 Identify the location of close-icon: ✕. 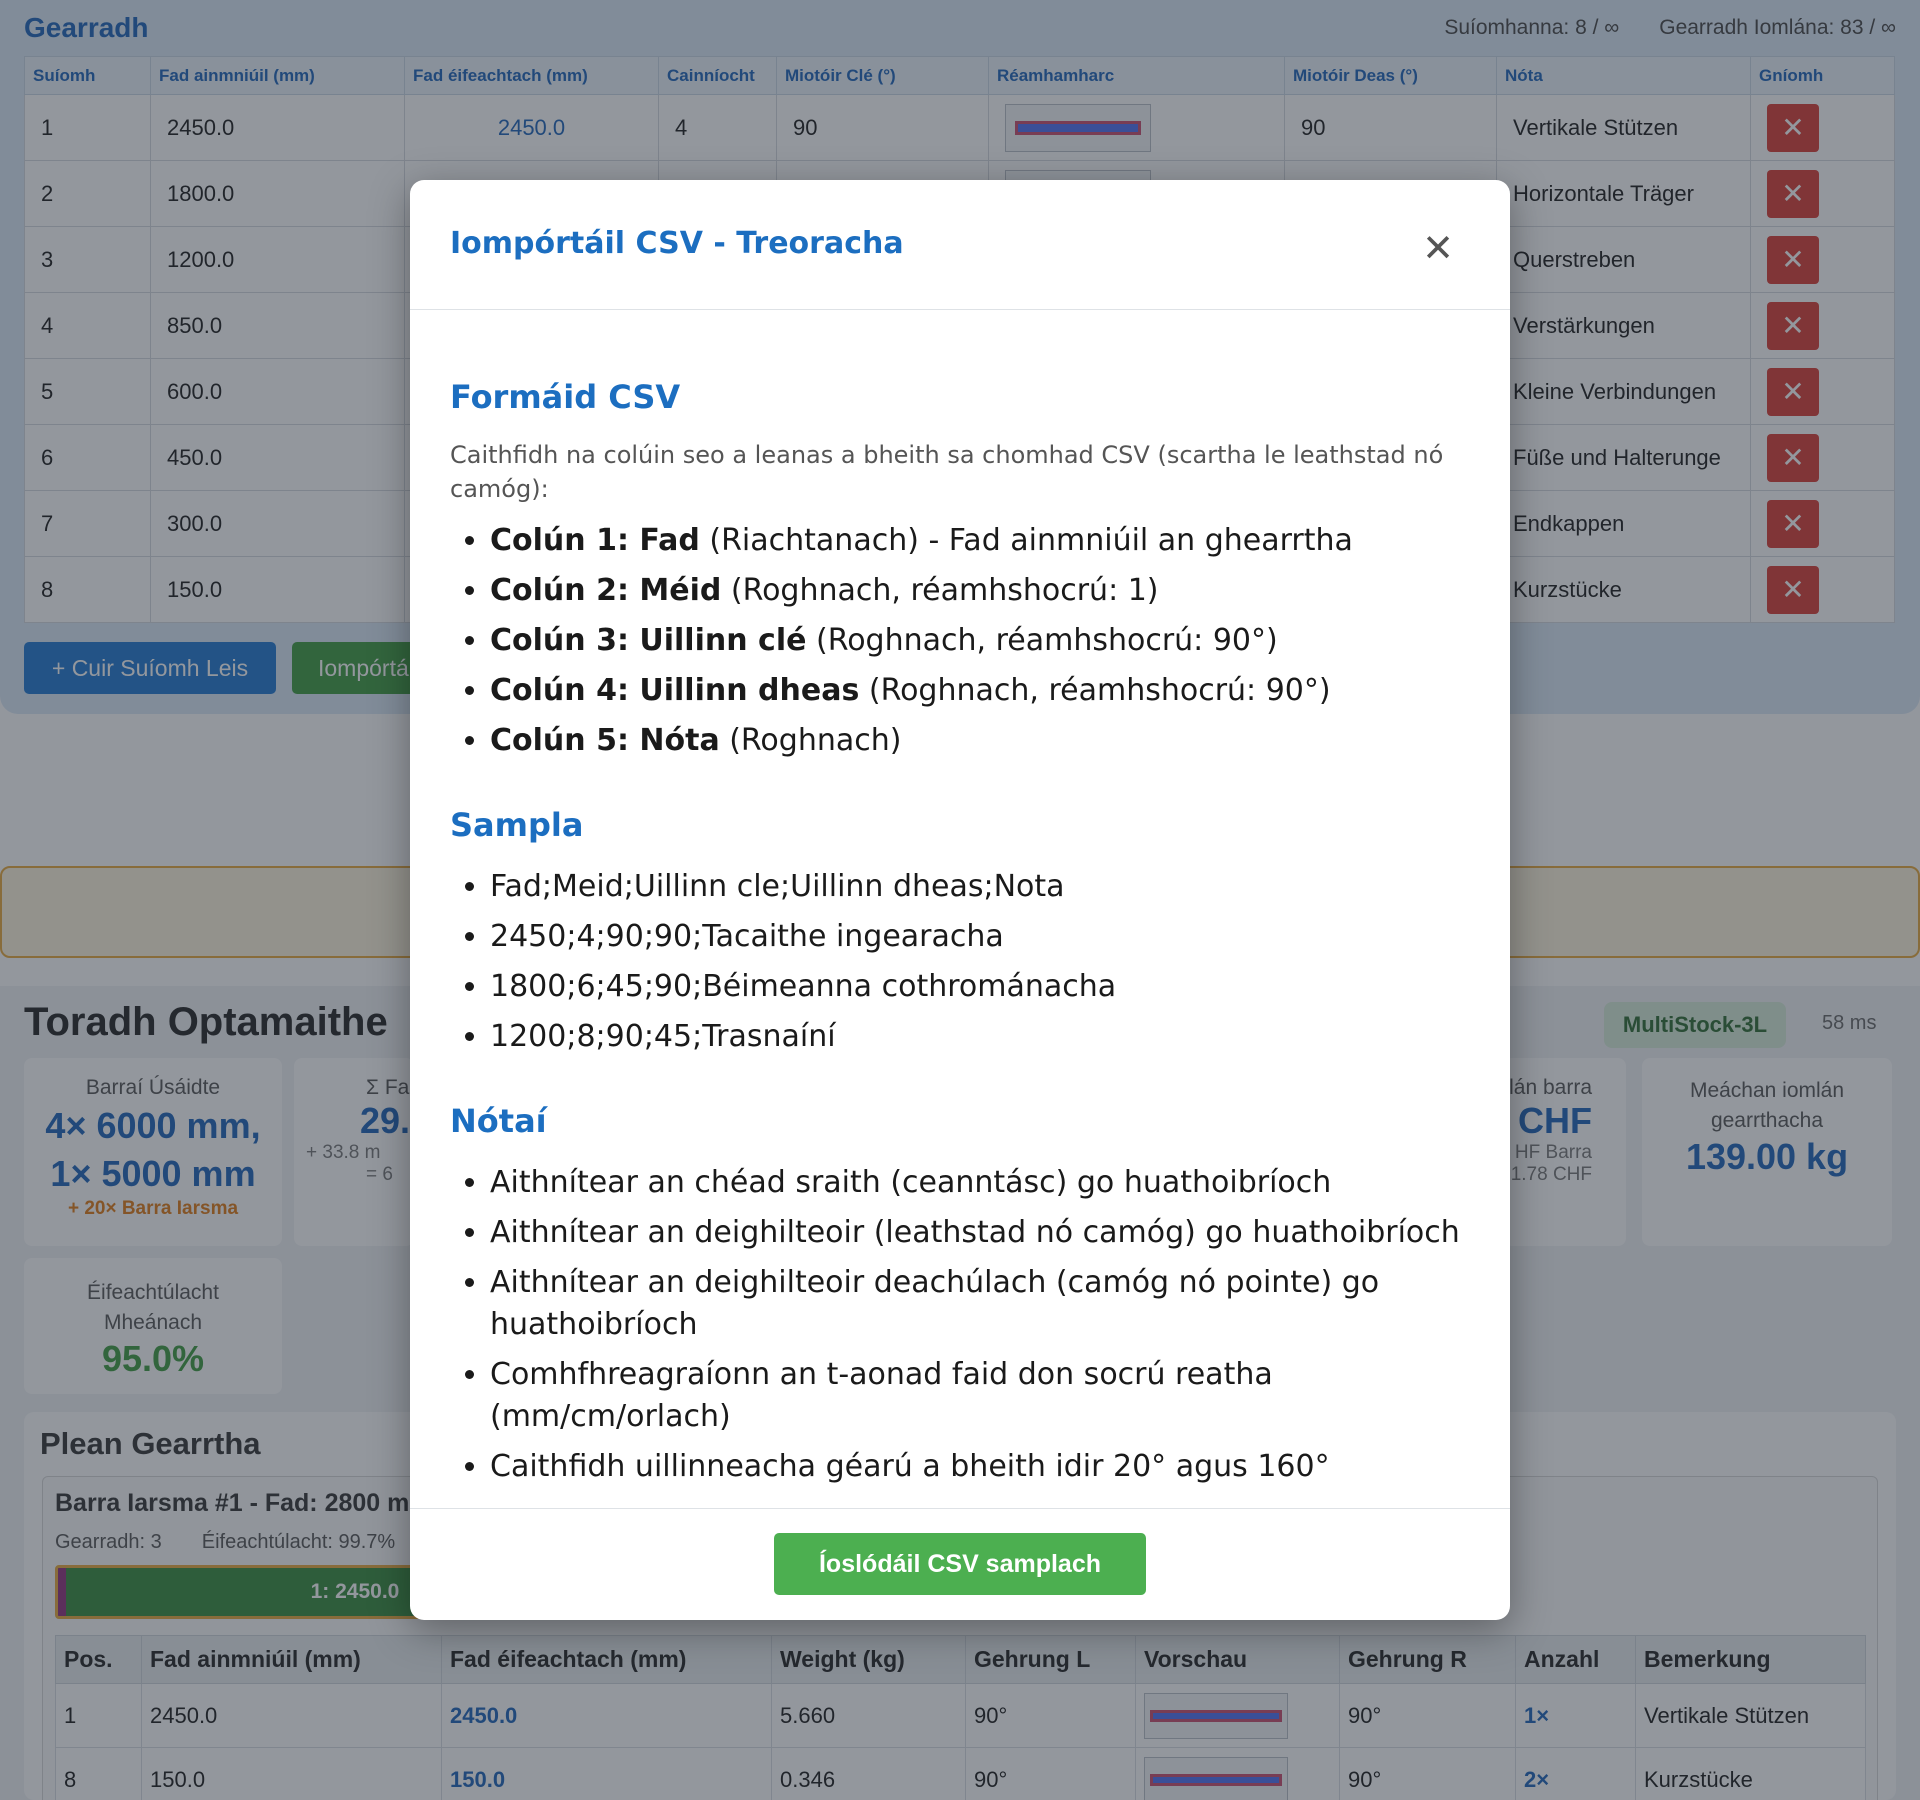
(1438, 248).